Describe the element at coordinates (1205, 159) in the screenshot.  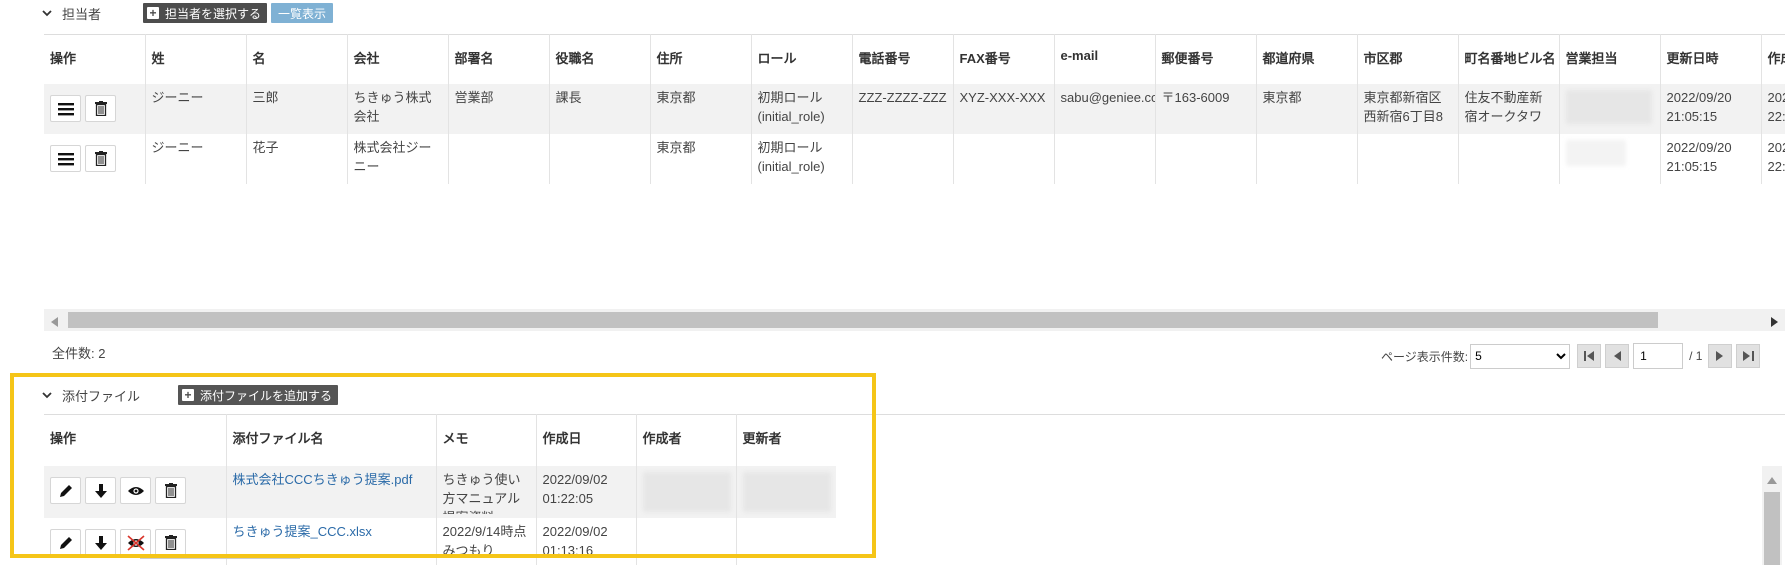
I see `cell-postal` at that location.